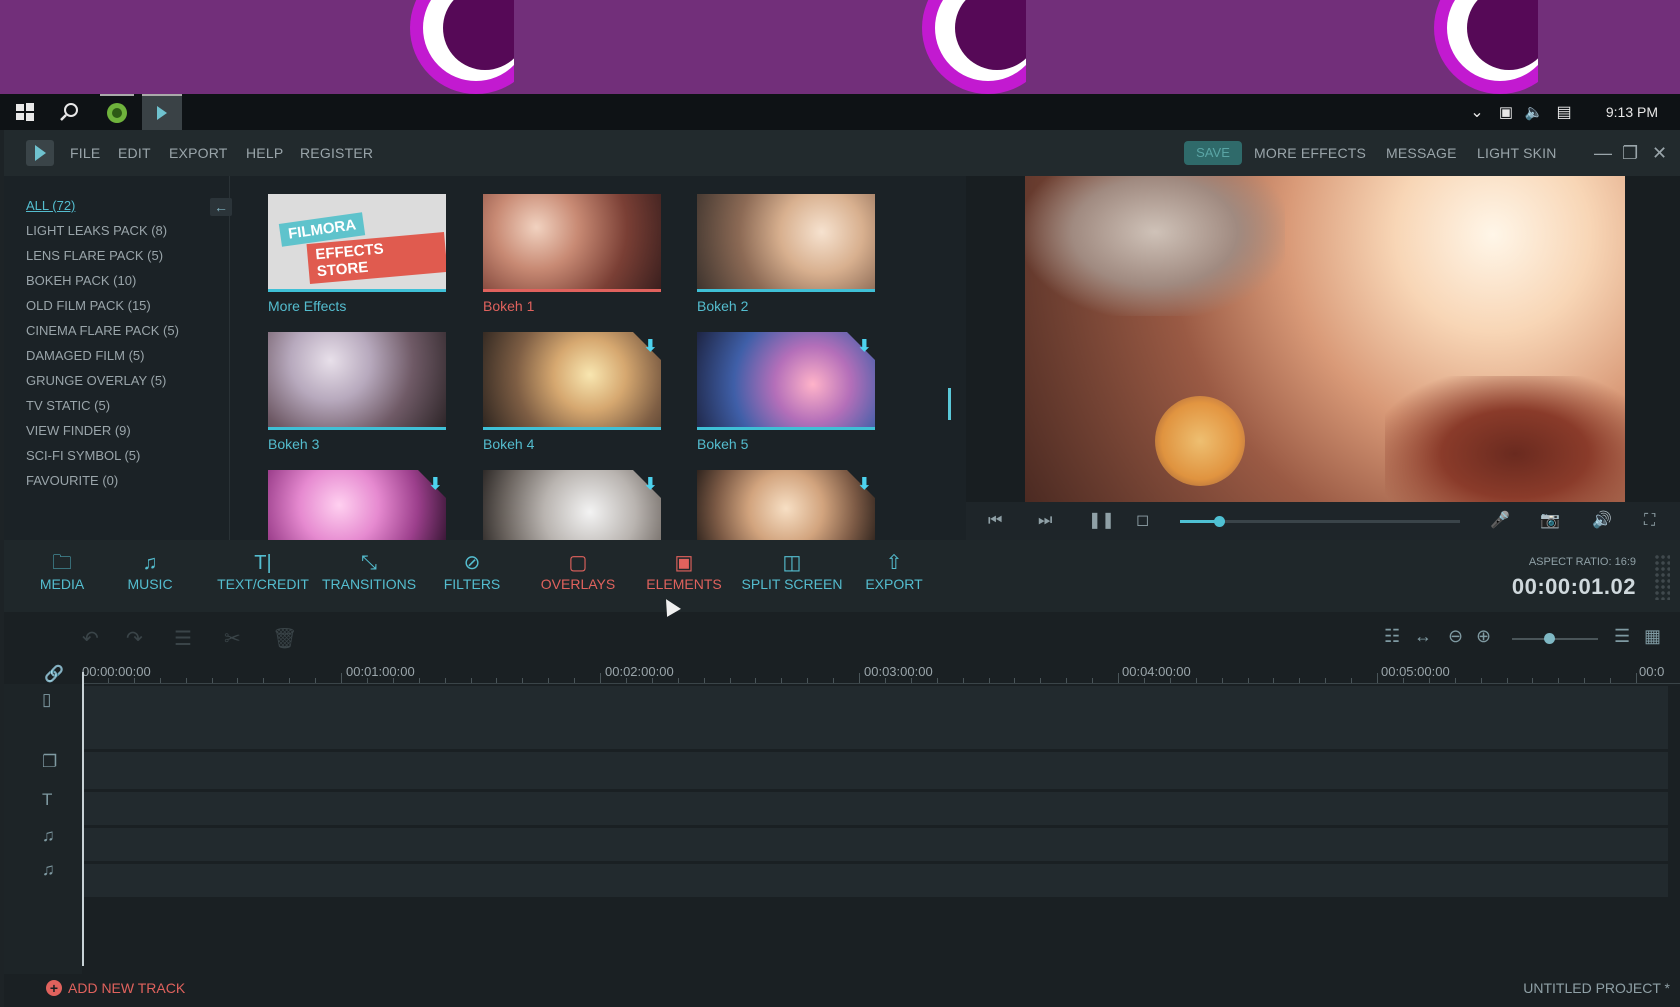 The image size is (1680, 1007). What do you see at coordinates (25, 112) in the screenshot?
I see `windows-start-icon` at bounding box center [25, 112].